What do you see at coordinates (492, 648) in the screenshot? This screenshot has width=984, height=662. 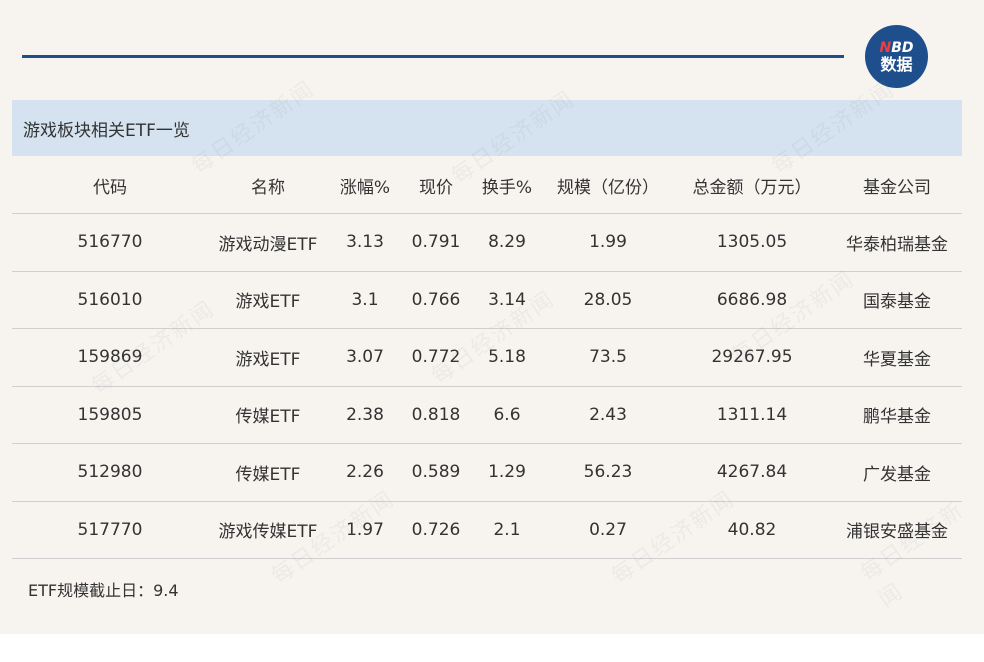 I see `bottom-strip` at bounding box center [492, 648].